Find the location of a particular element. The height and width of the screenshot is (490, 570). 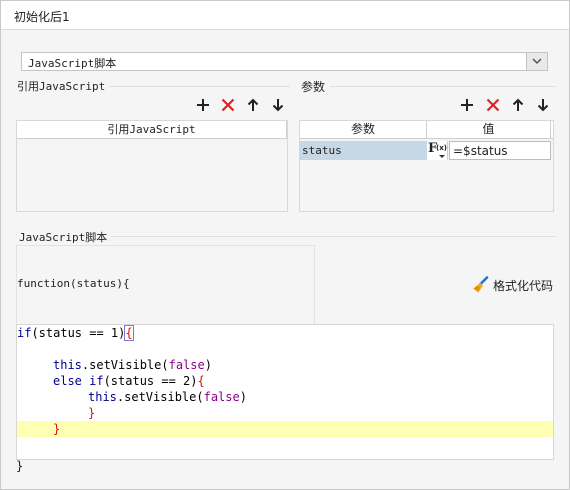

ref-section-label: 引用JavaScript is located at coordinates (63, 86).